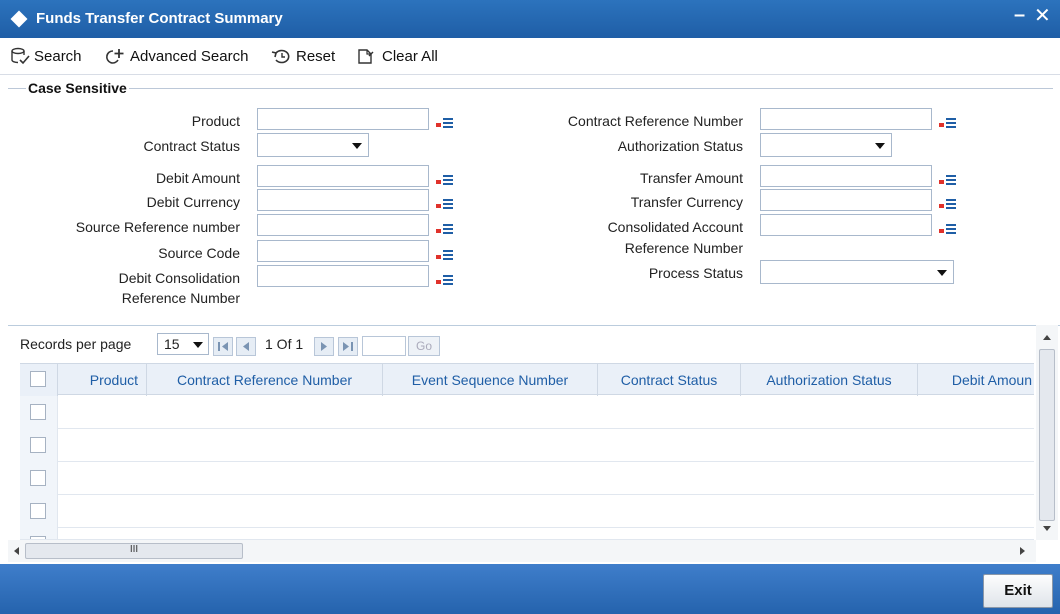 This screenshot has height=614, width=1060. What do you see at coordinates (857, 272) in the screenshot?
I see `process-status-select` at bounding box center [857, 272].